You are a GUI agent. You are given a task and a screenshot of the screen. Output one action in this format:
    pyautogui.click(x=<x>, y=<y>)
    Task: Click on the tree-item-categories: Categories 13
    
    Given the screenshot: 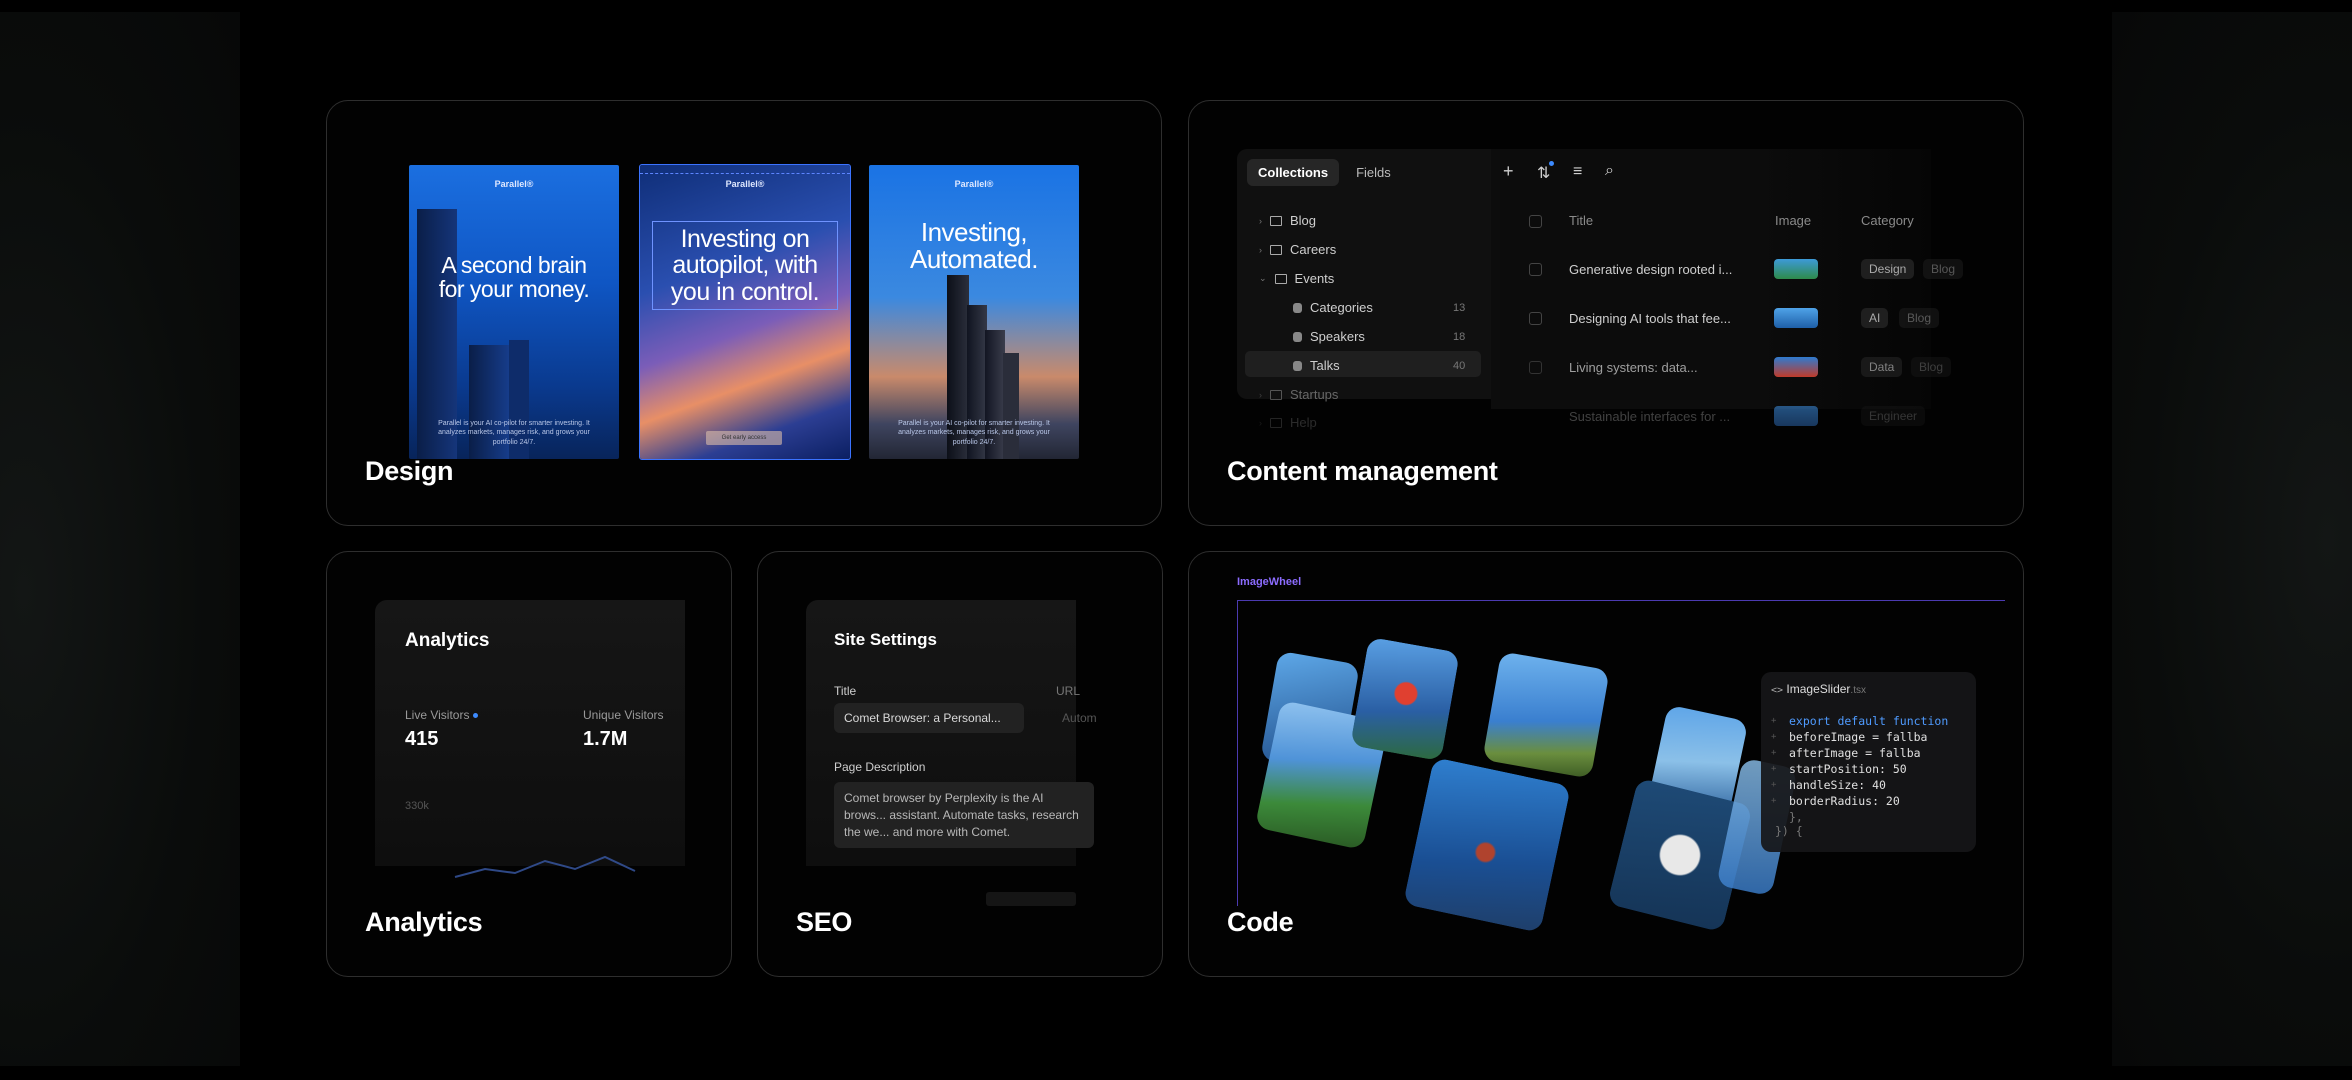 What is the action you would take?
    pyautogui.click(x=1379, y=307)
    